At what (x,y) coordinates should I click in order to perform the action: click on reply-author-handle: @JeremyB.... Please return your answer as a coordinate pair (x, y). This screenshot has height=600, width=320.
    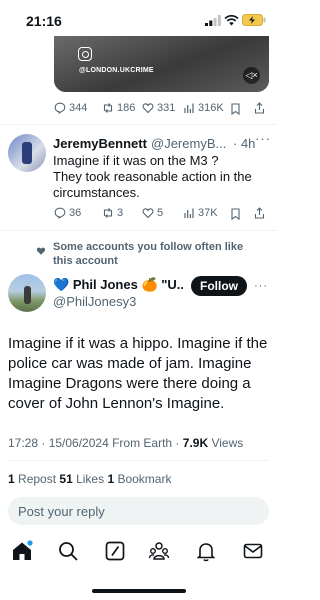
    Looking at the image, I should click on (192, 143).